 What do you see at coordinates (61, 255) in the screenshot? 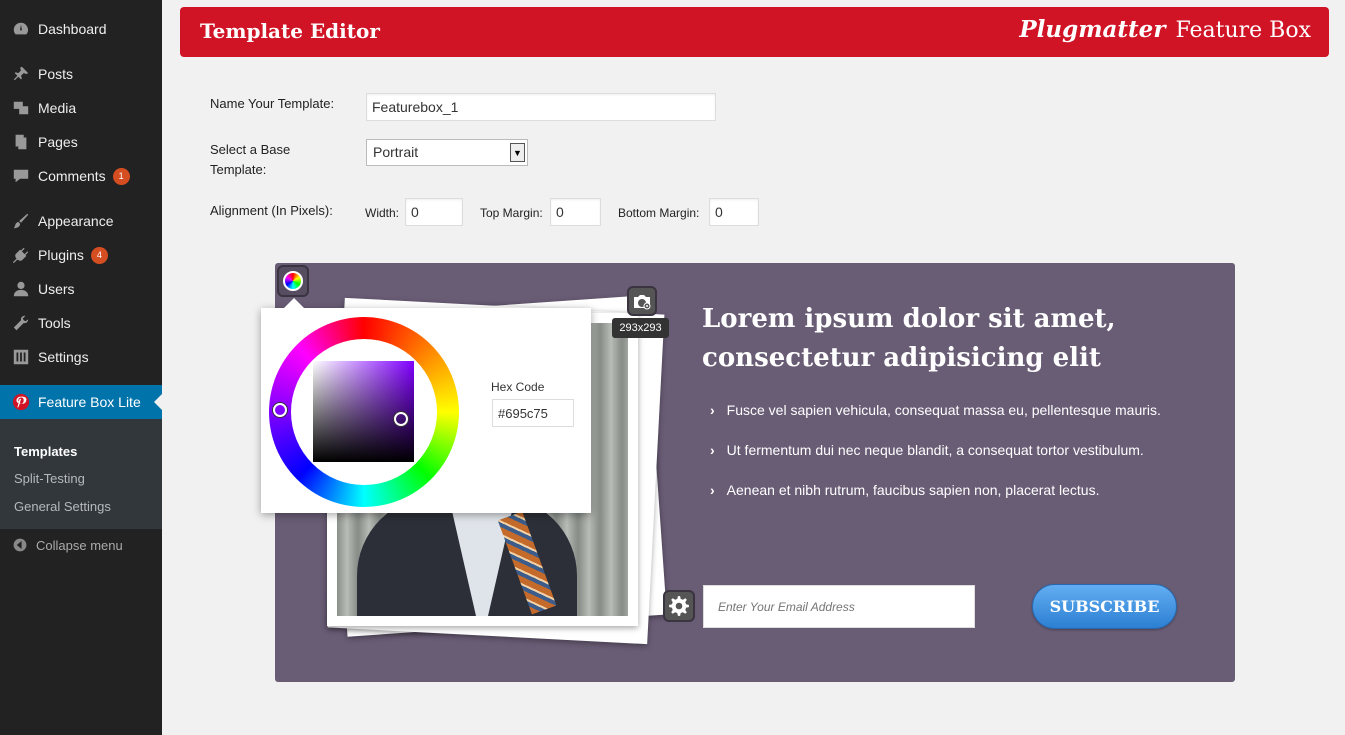
I see `sidebar-item-label: Plugins` at bounding box center [61, 255].